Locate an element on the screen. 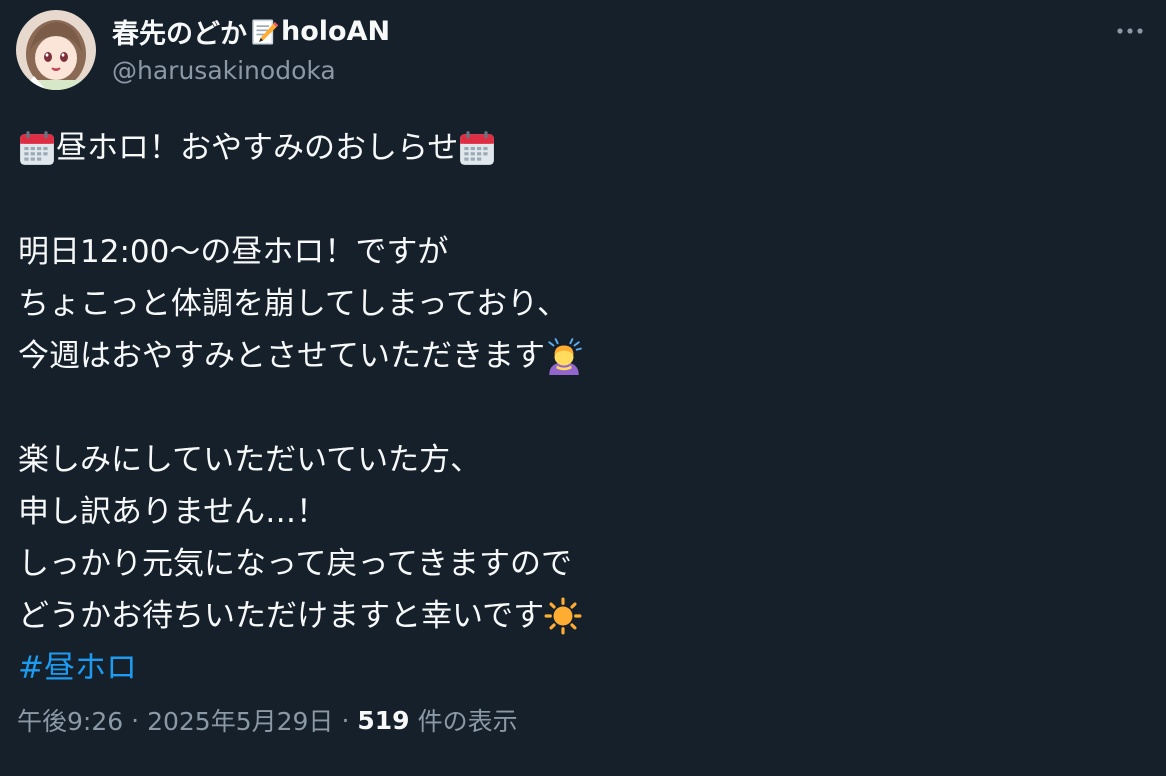 The width and height of the screenshot is (1166, 776). avatar is located at coordinates (56, 50).